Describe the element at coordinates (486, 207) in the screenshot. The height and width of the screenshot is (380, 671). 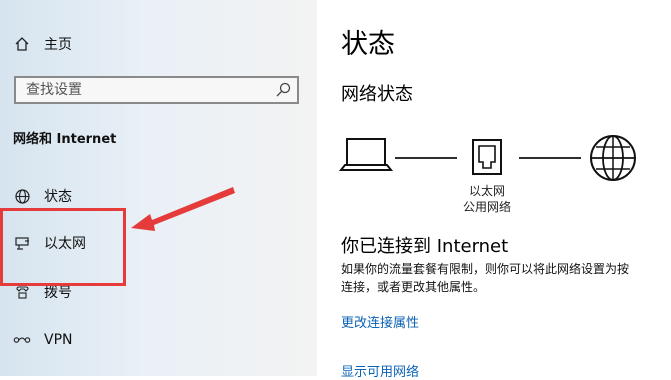
I see `network-type-label: 公用网络` at that location.